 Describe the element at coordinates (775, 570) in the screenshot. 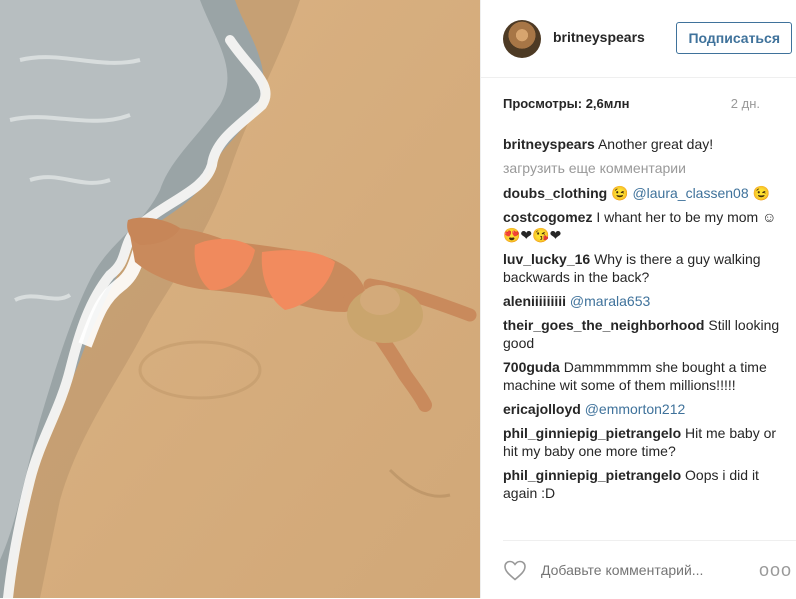

I see `more-options-icon: ooo` at that location.